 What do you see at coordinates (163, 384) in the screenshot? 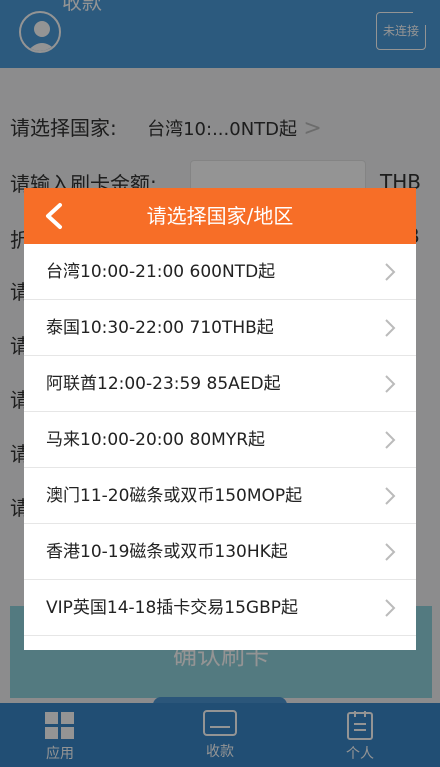
I see `list-item-label: 阿联酋12:00-23:59 85AED起` at bounding box center [163, 384].